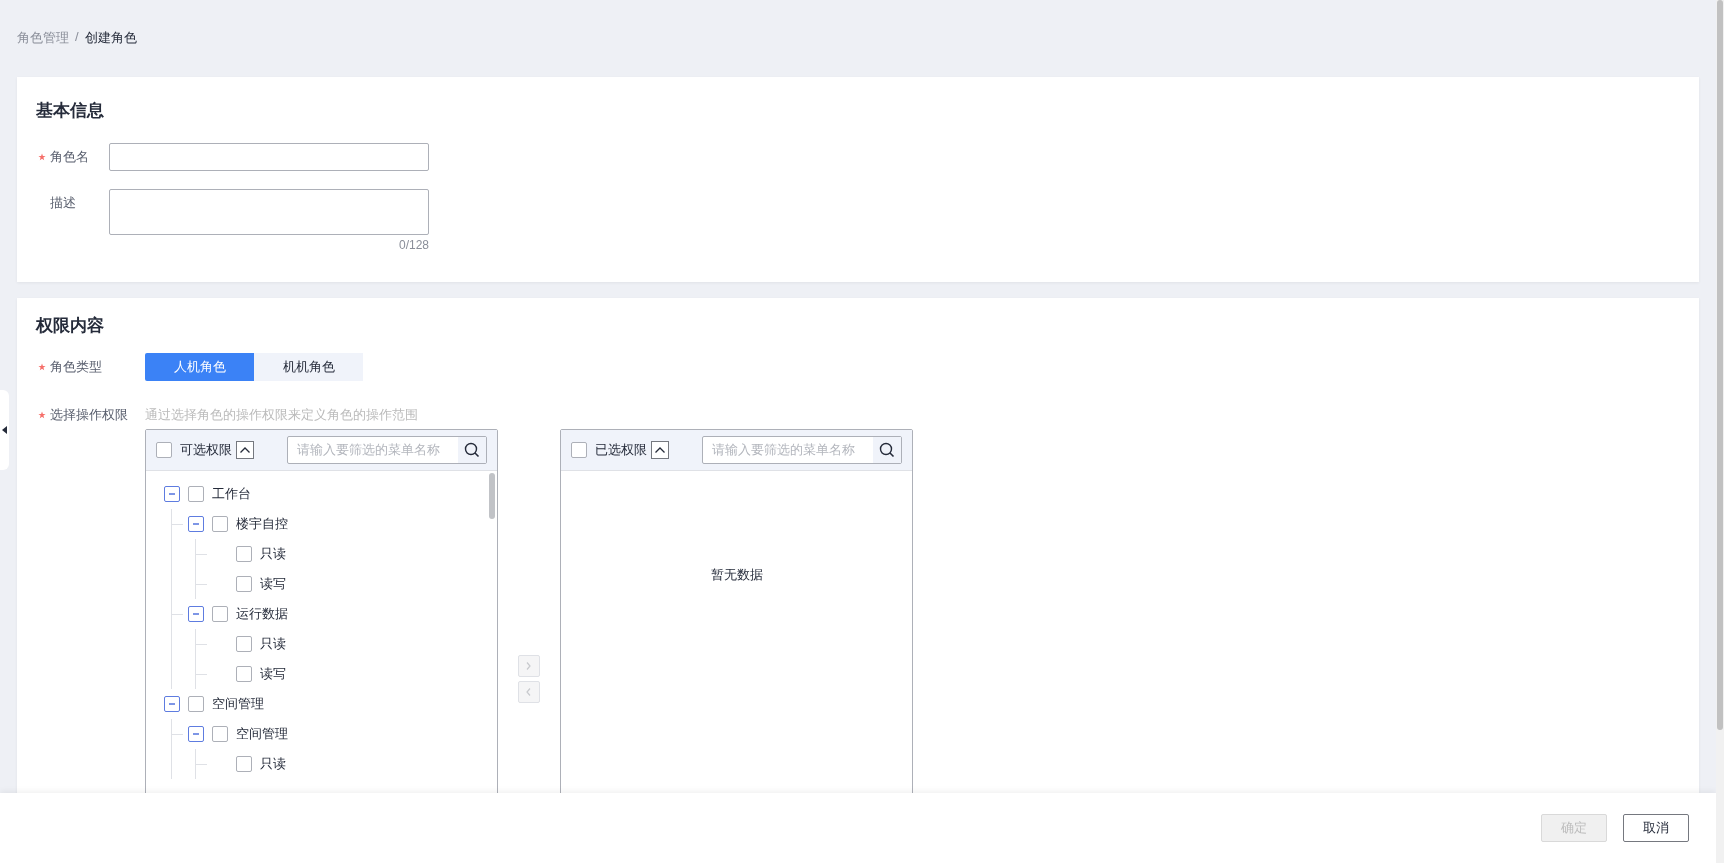  I want to click on empty-text: 暂无数据, so click(736, 575).